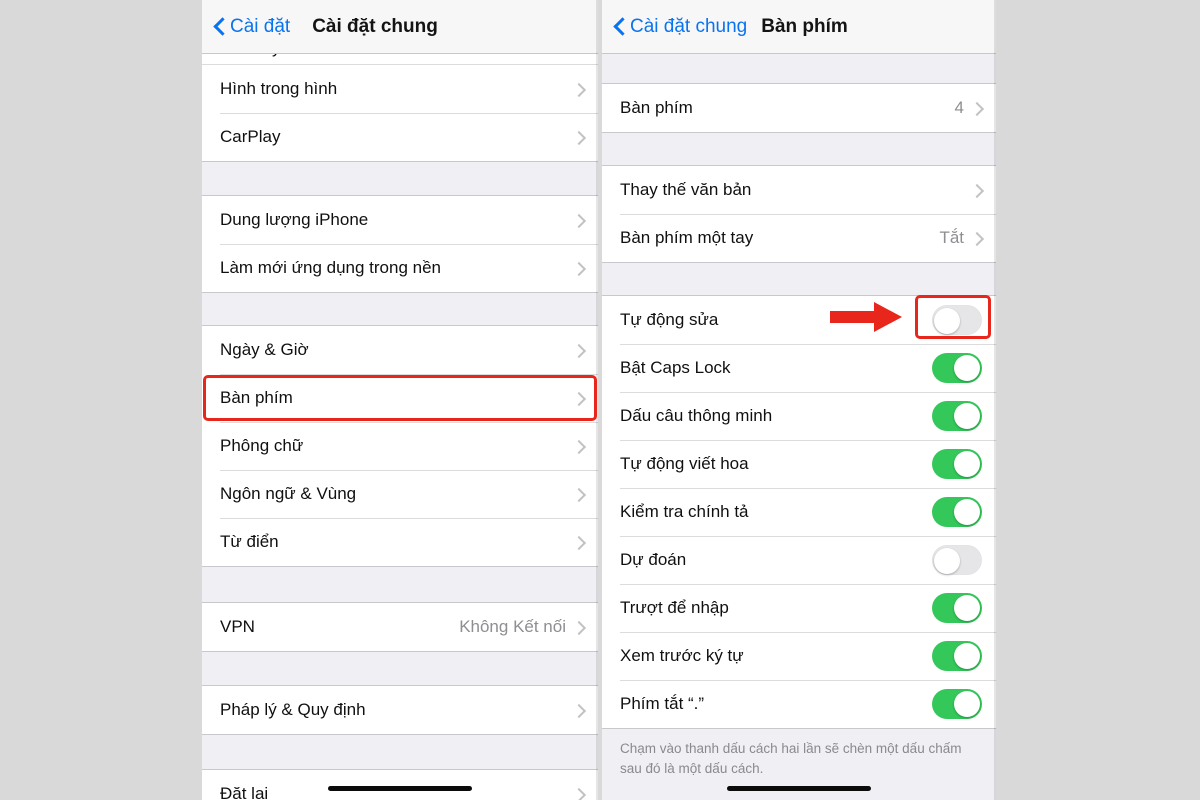  I want to click on toggle-slide-to-type, so click(957, 608).